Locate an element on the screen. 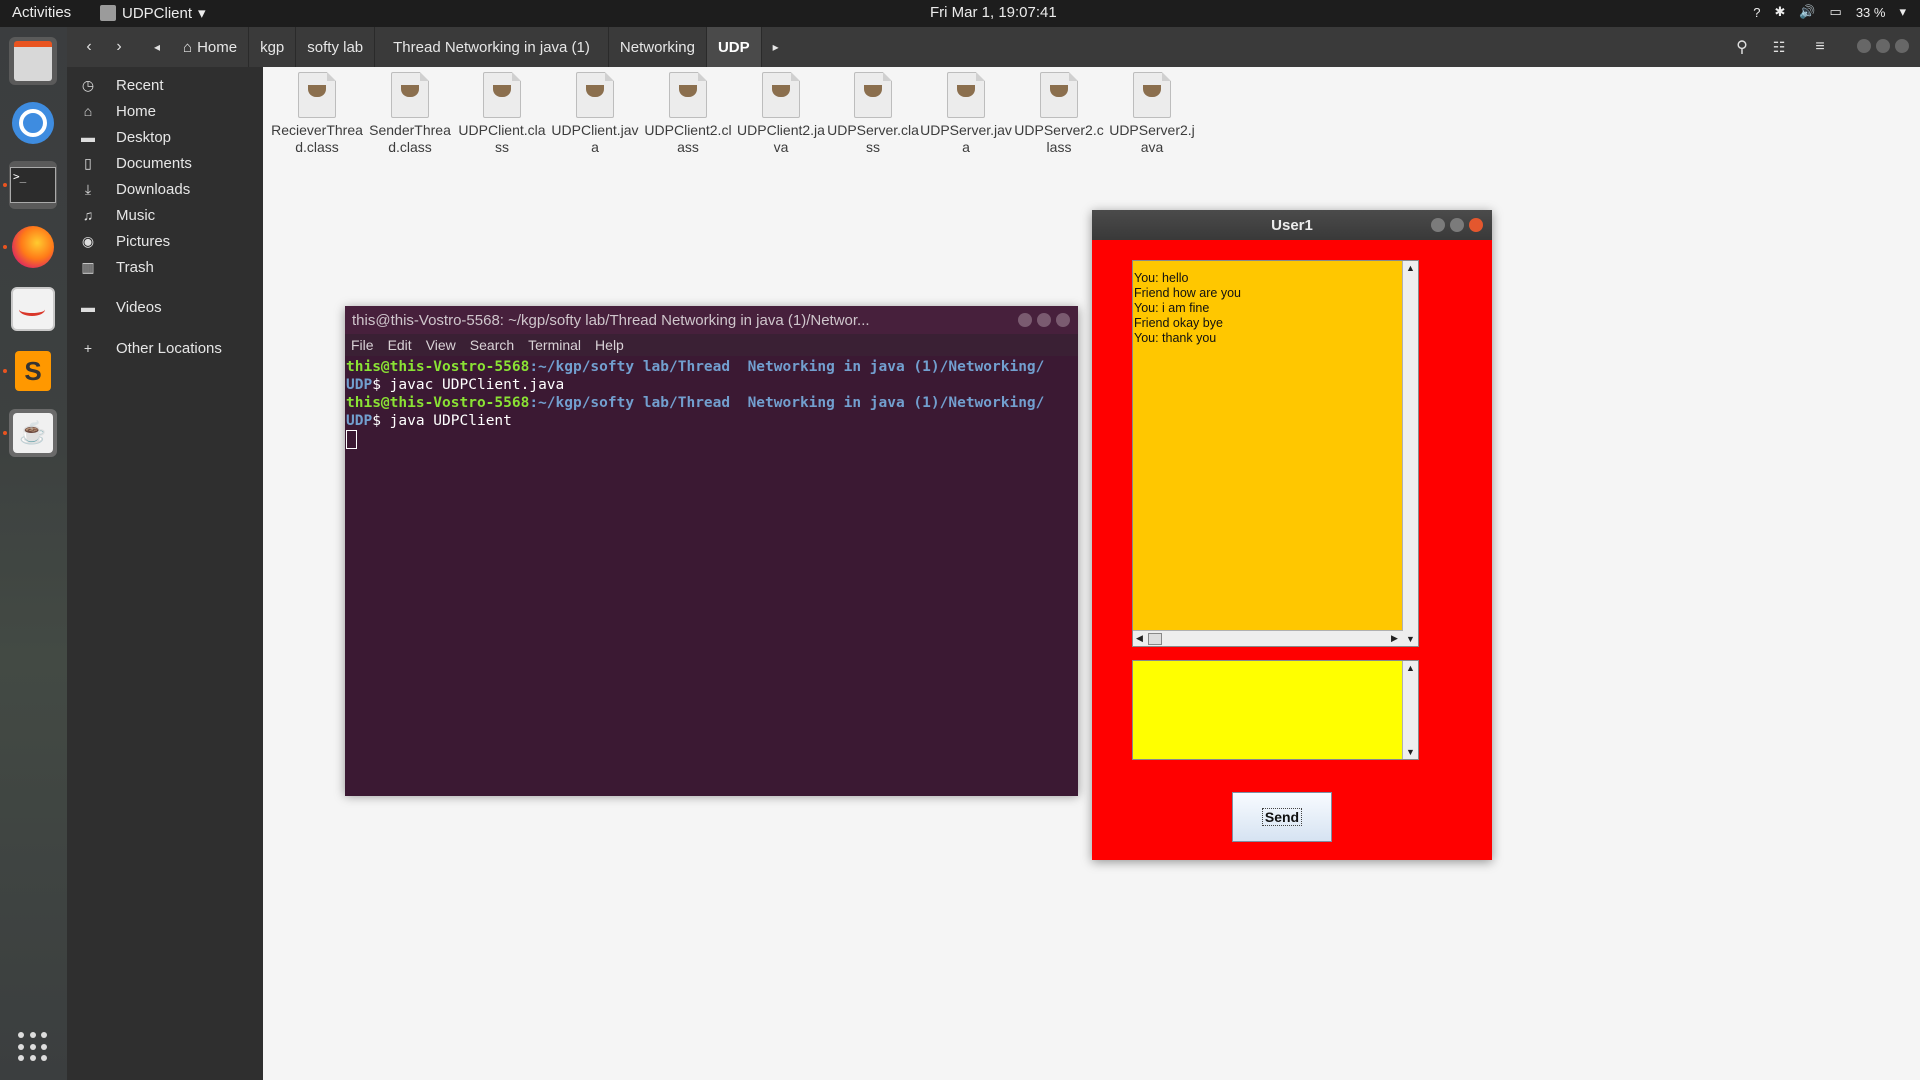  sidebar-item-documents: ▯ Documents is located at coordinates (165, 163).